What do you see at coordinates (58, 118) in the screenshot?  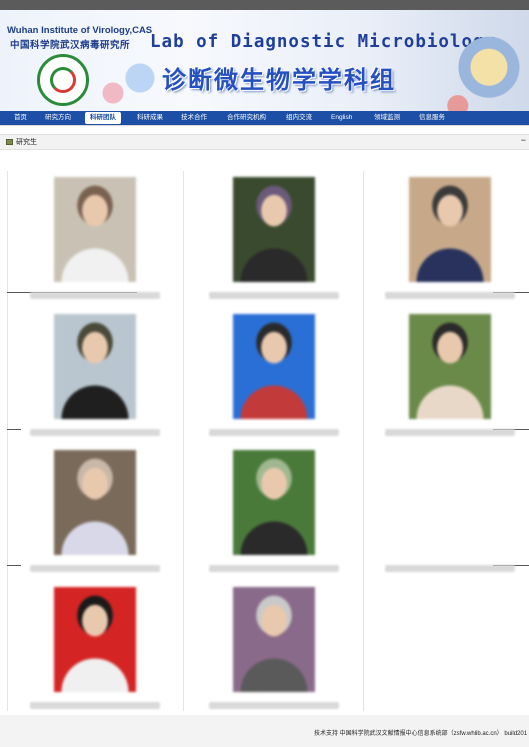 I see `nav-item-research-direction: 研究方向` at bounding box center [58, 118].